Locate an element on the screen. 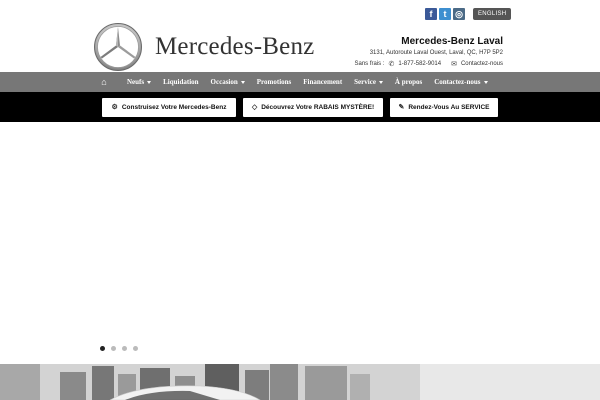 This screenshot has height=400, width=600. nav-item-service: Service is located at coordinates (368, 82).